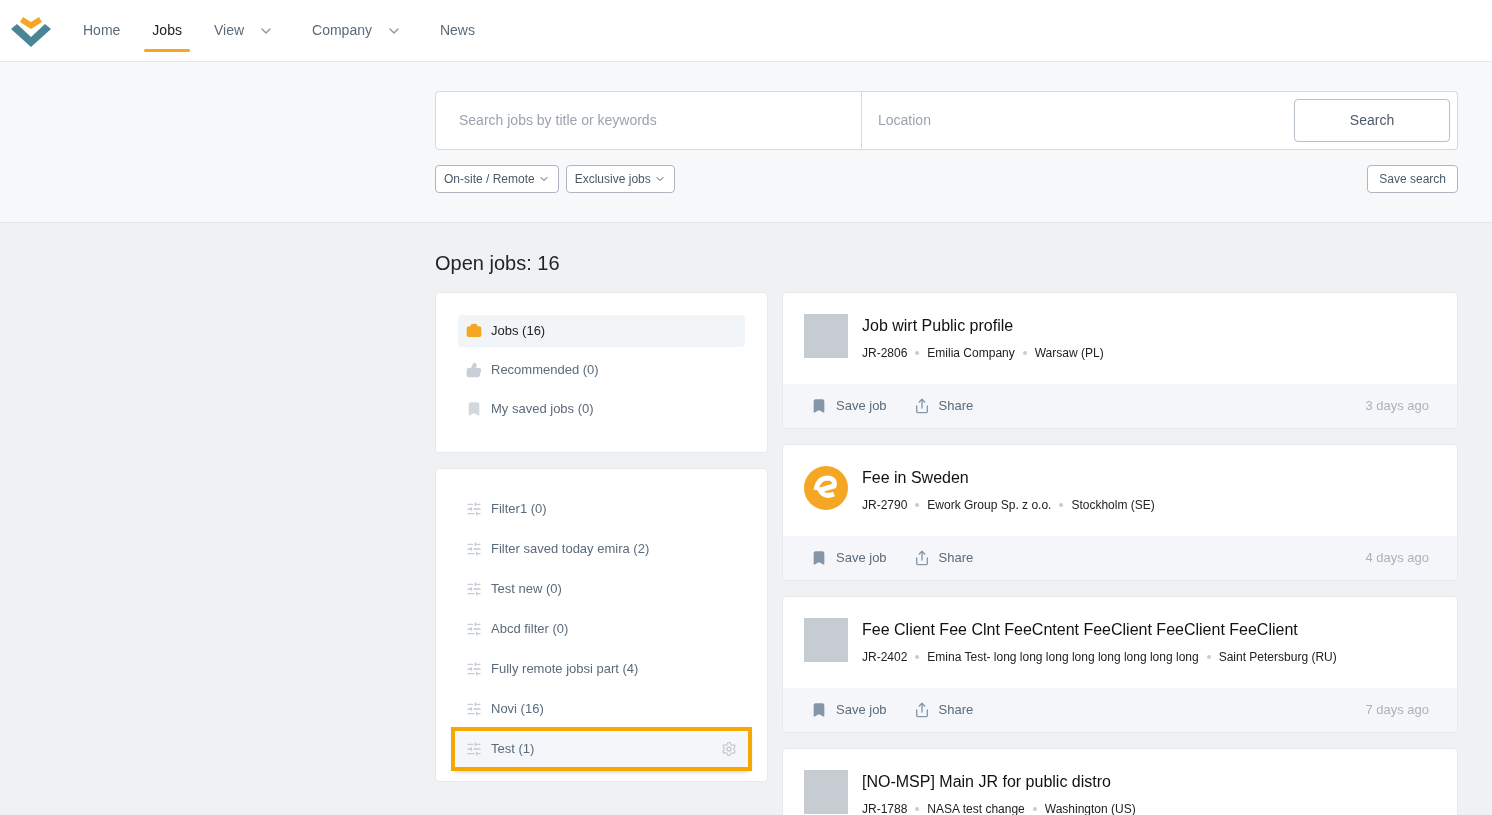 This screenshot has height=815, width=1492. What do you see at coordinates (244, 30) in the screenshot?
I see `nav-link: View` at bounding box center [244, 30].